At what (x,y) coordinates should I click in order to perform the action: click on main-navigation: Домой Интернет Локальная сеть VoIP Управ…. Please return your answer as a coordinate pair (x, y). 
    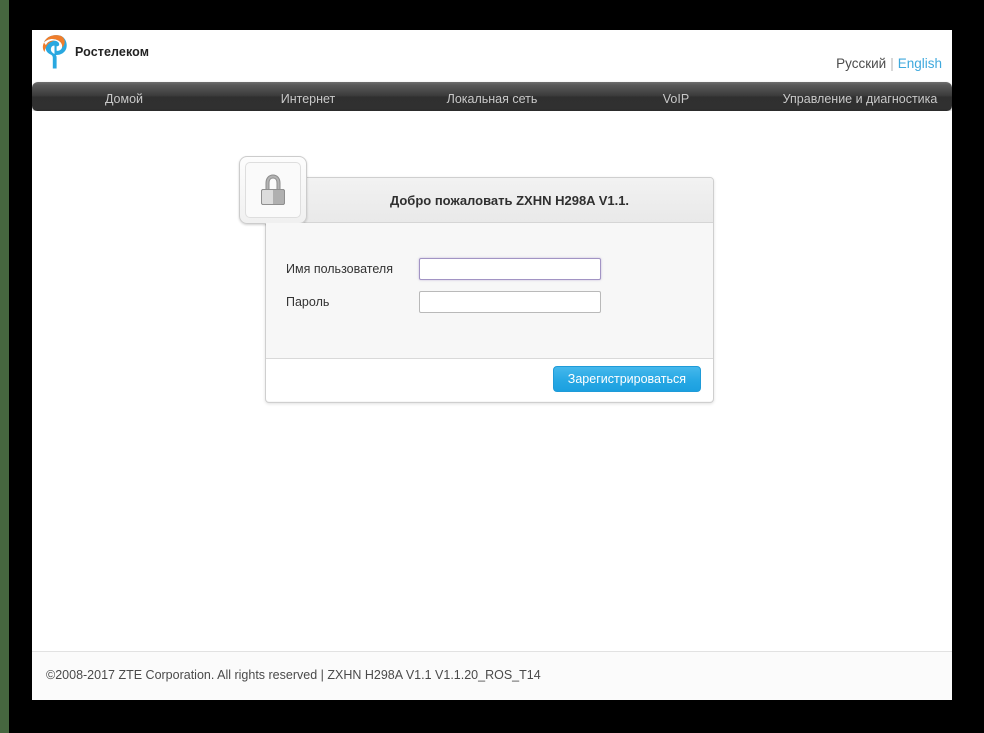
    Looking at the image, I should click on (492, 96).